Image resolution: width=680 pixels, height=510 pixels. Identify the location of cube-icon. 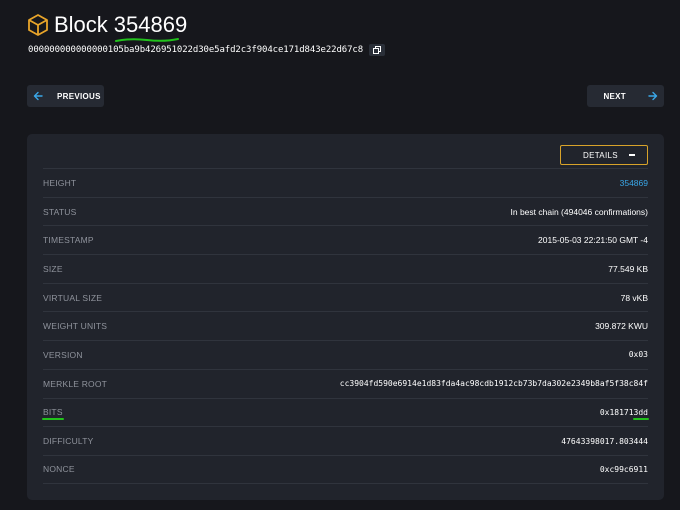
(38, 25).